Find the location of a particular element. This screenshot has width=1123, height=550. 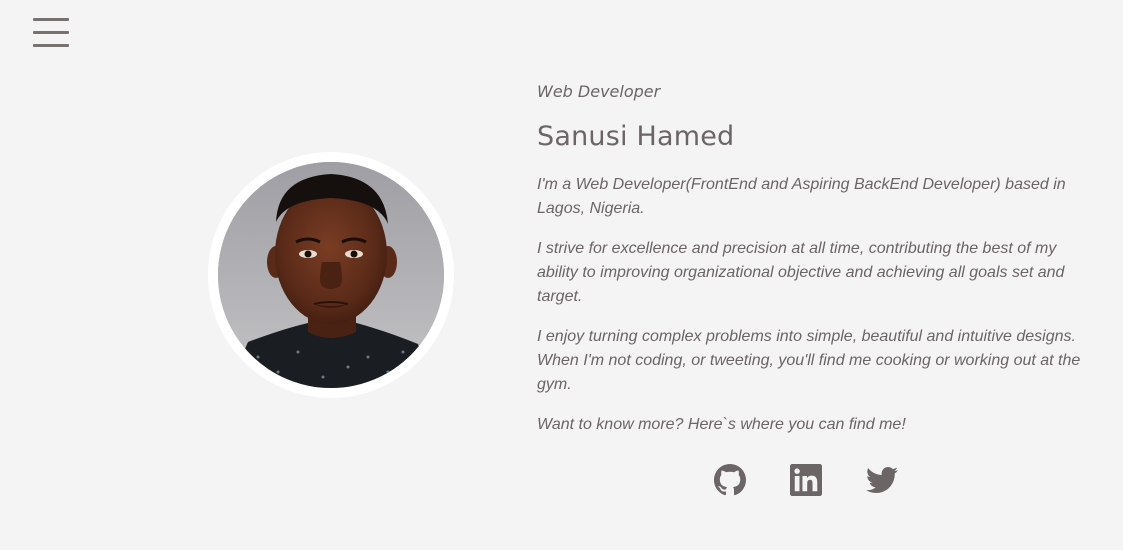

hamburger-menu-icon is located at coordinates (51, 33).